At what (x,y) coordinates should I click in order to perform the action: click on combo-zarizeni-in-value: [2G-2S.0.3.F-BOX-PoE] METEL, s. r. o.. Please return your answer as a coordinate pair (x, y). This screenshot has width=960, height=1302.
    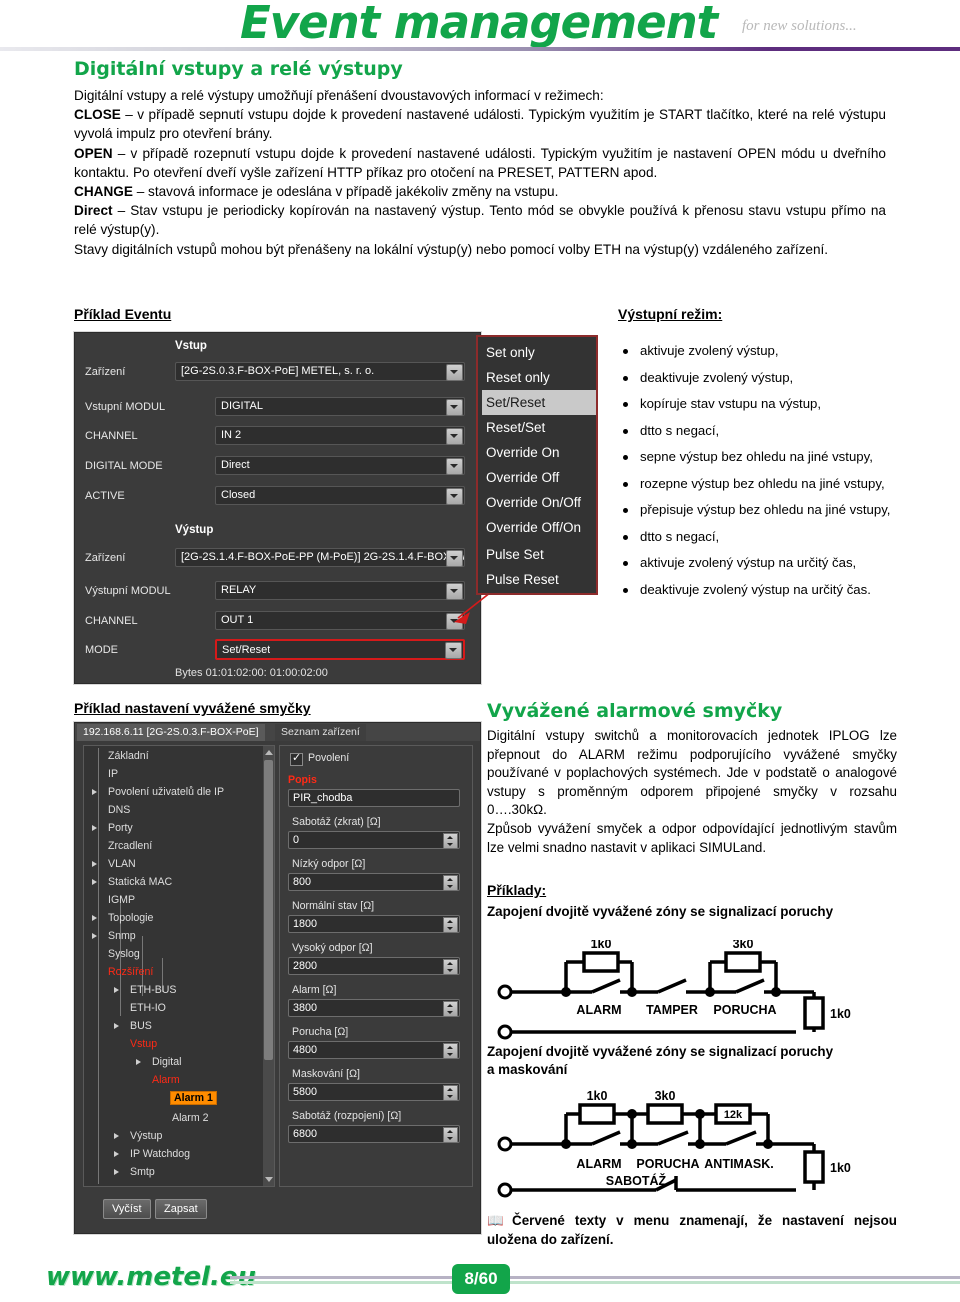
    Looking at the image, I should click on (278, 371).